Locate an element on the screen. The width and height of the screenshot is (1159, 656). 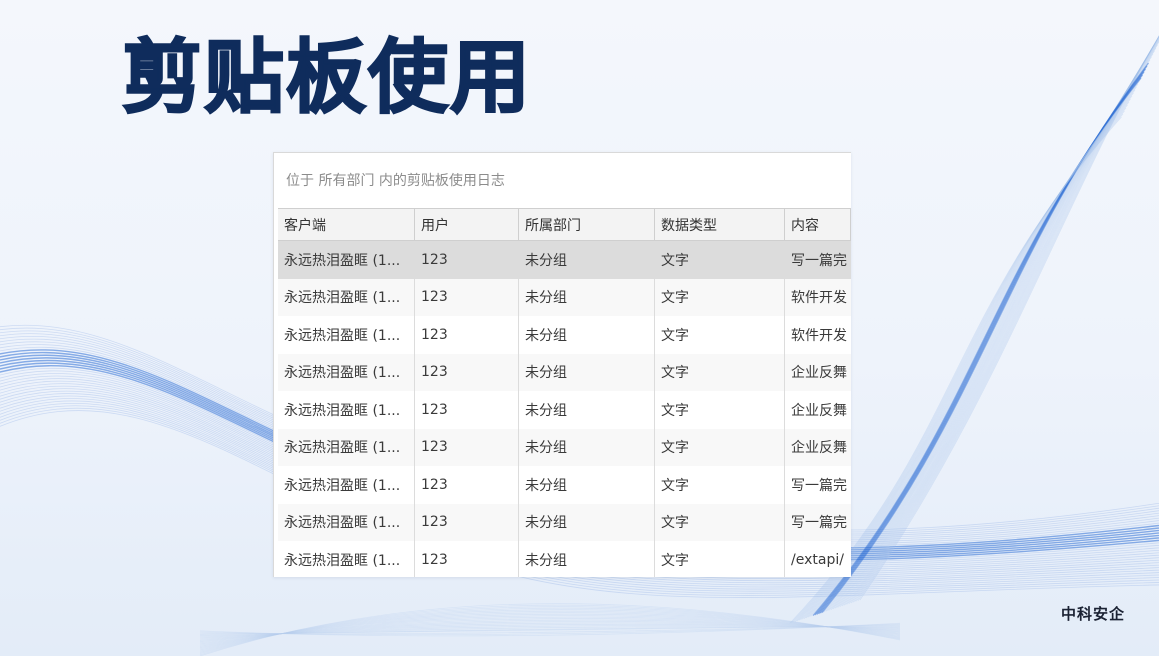
column-header-data-type: 数据类型 is located at coordinates (720, 224).